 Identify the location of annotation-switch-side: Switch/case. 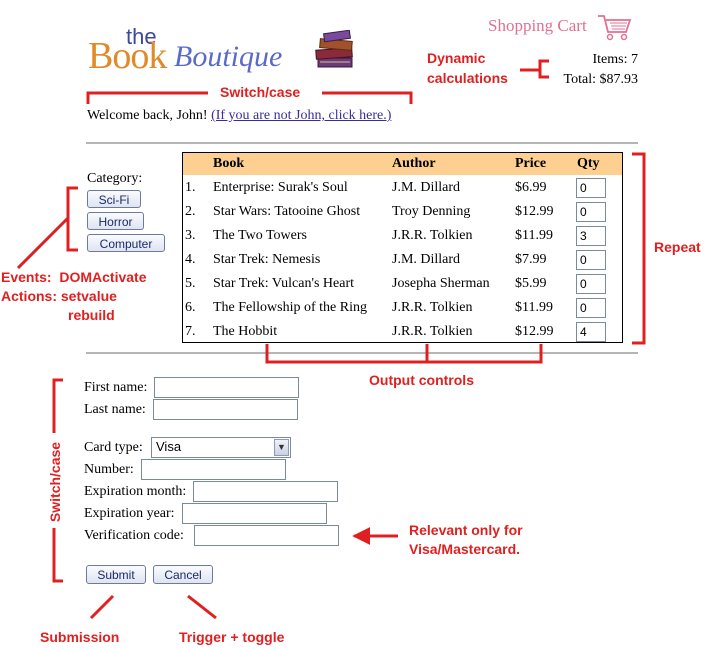
(55, 482).